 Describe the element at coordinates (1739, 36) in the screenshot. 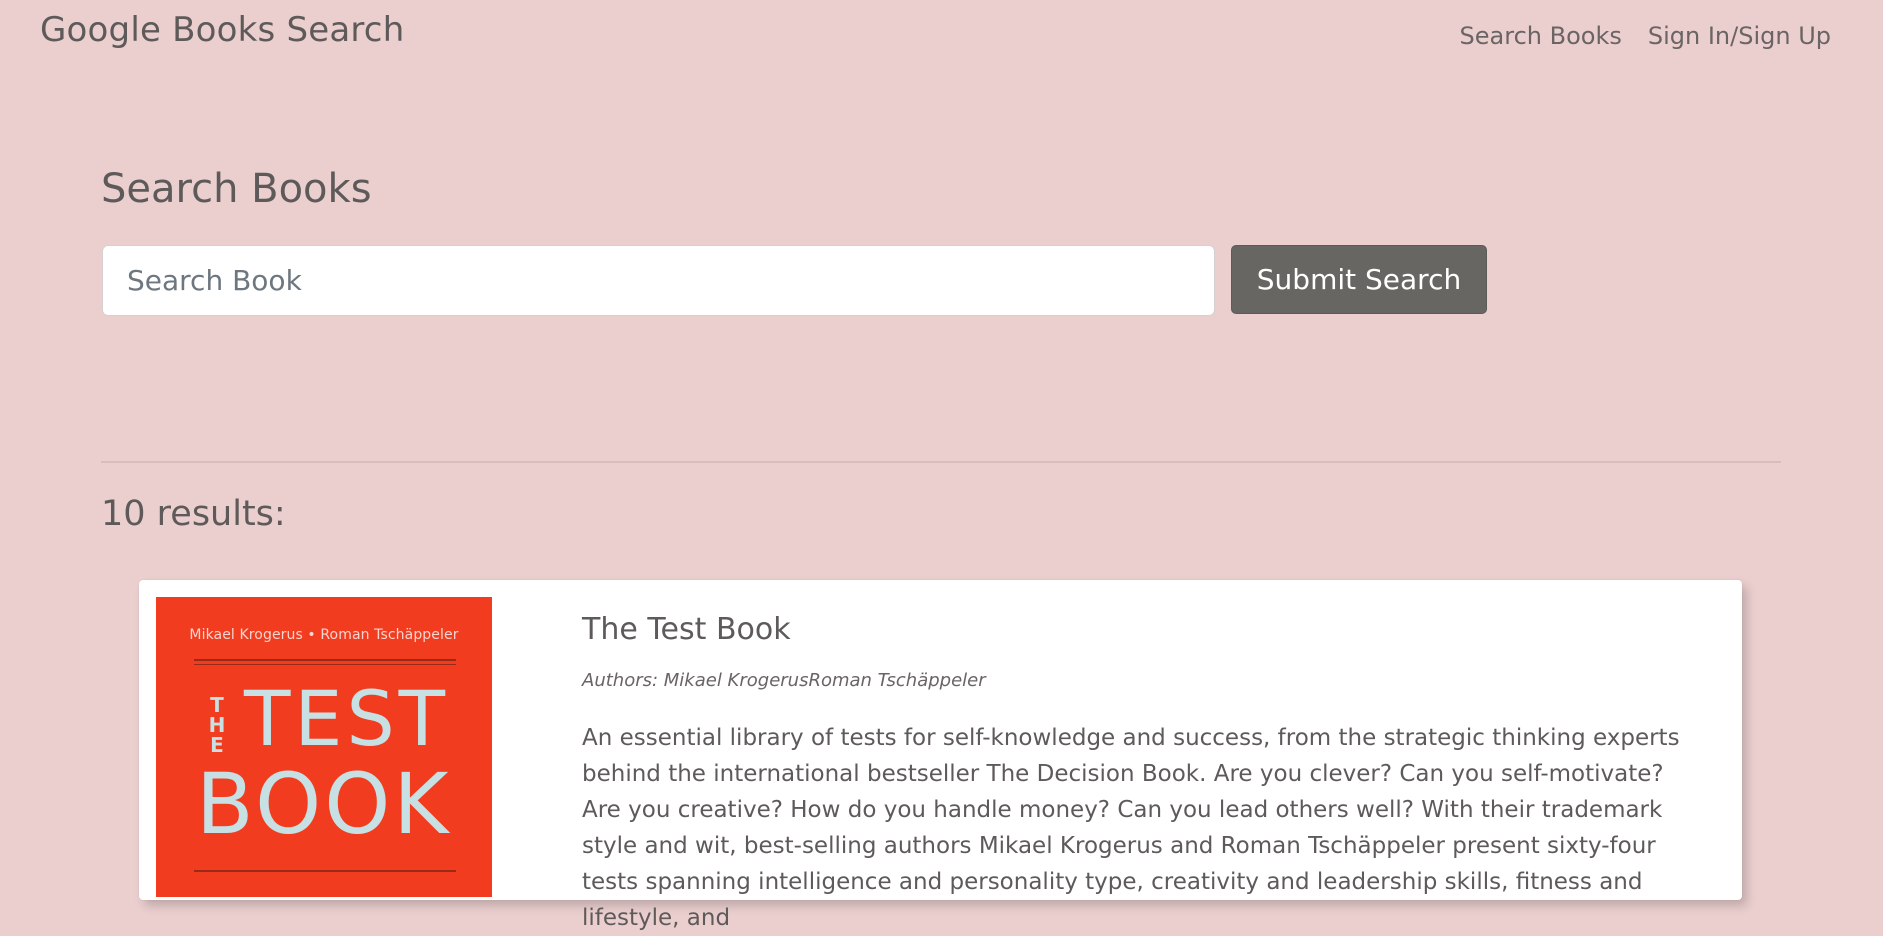

I see `nav-link-sign-in: Sign In/Sign Up` at that location.